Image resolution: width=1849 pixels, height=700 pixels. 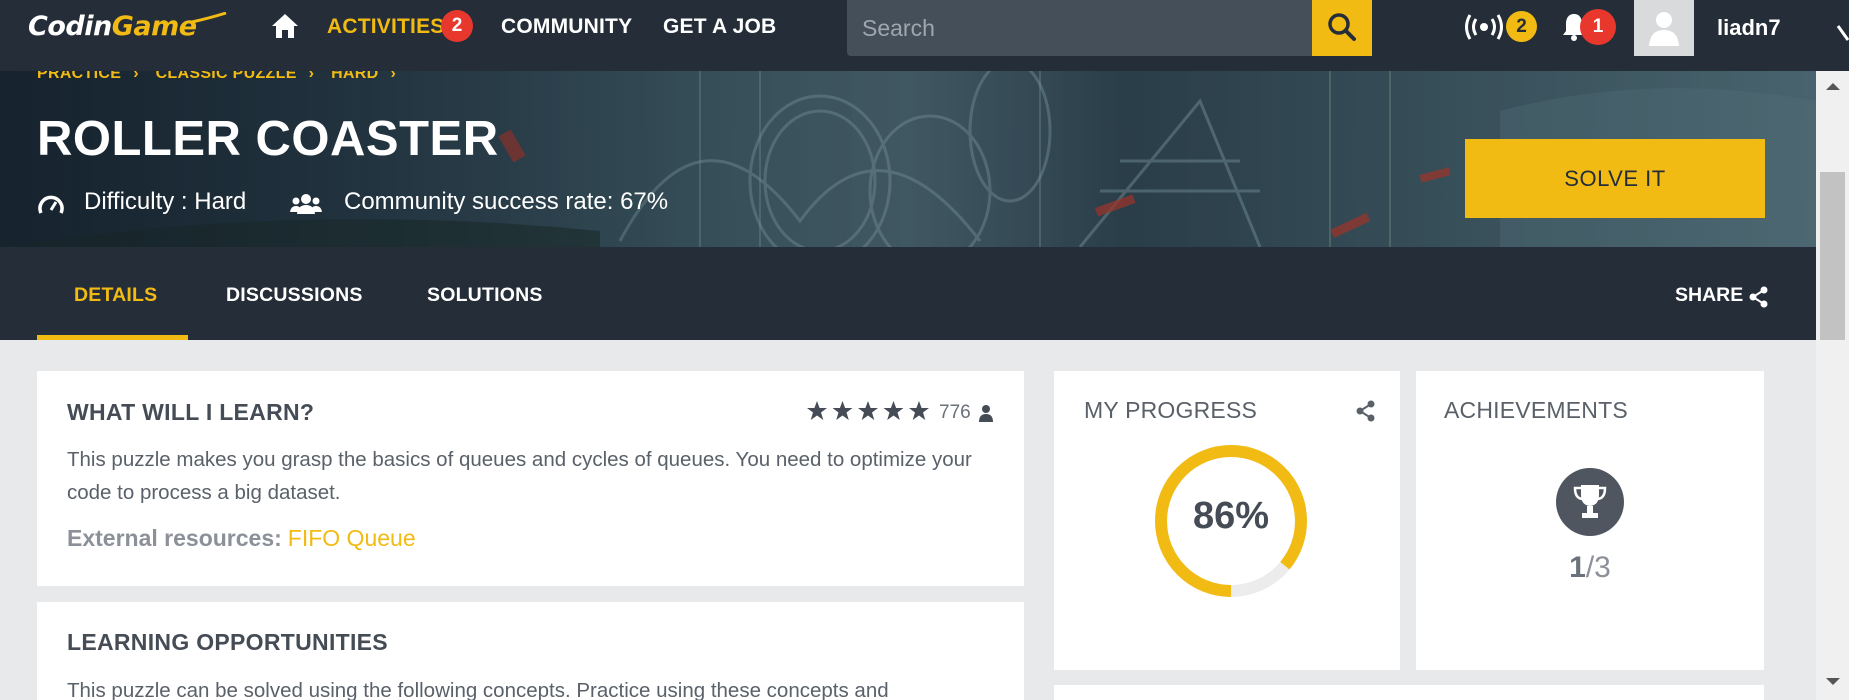 I want to click on page-title: ROLLER COASTER, so click(x=268, y=139).